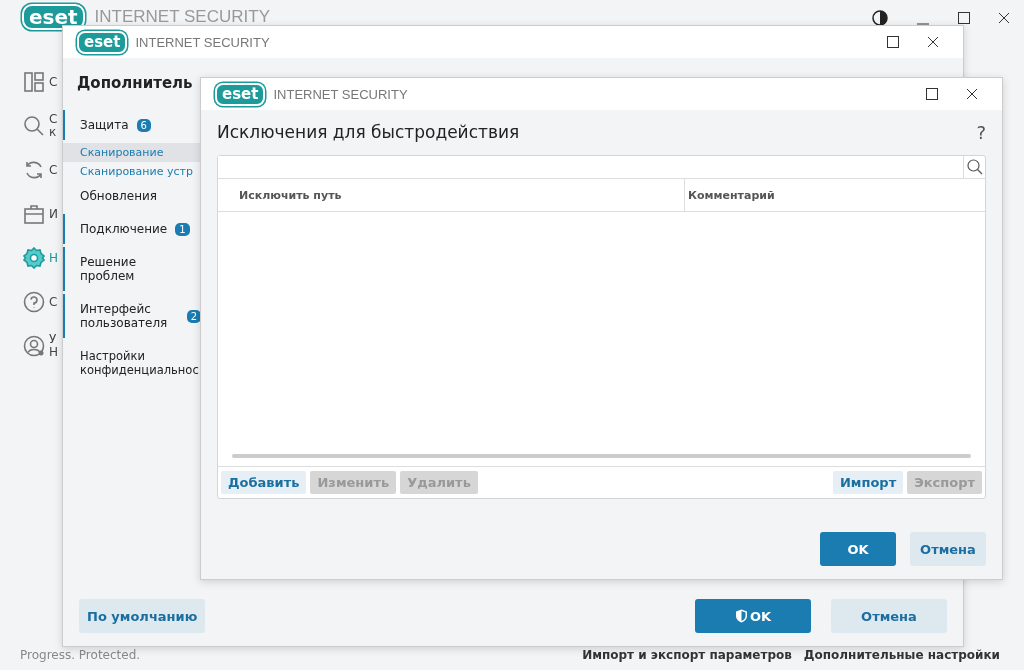  I want to click on dashboard-icon, so click(34, 82).